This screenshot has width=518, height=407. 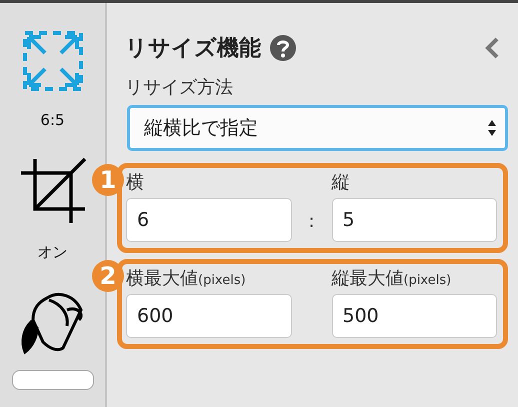 I want to click on field-label: 横, so click(x=135, y=182).